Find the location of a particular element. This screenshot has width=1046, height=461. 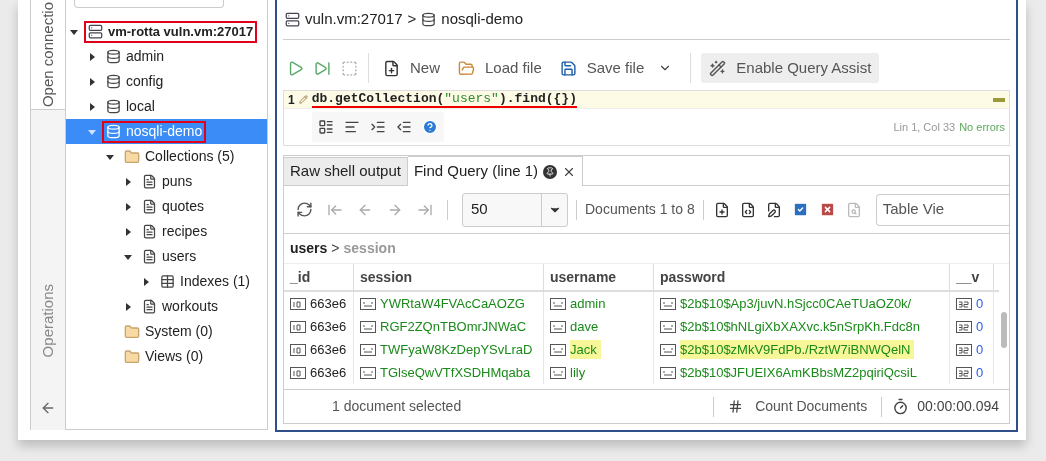

indent-icon is located at coordinates (378, 127).